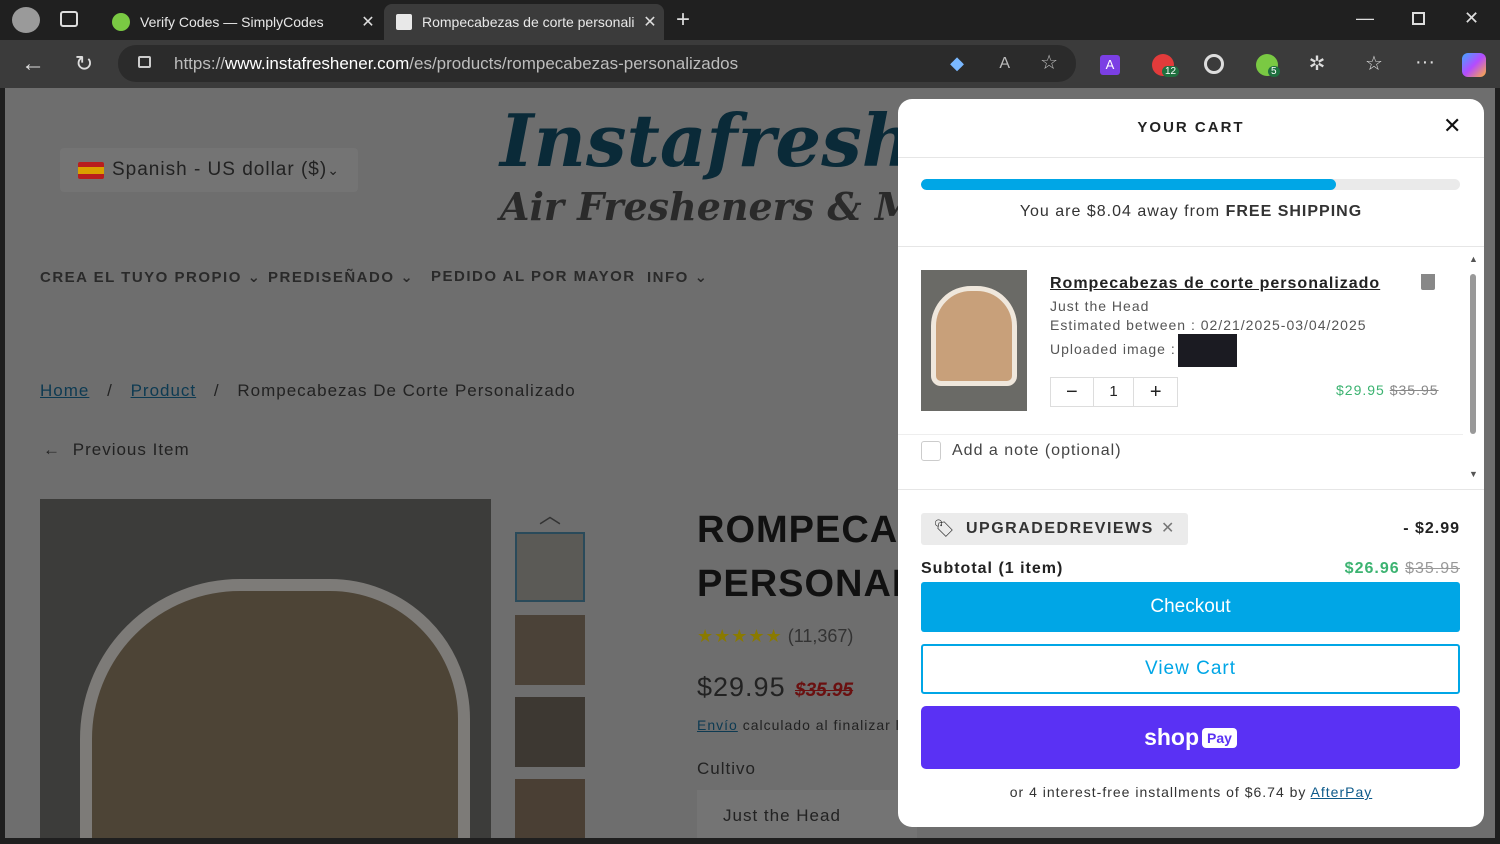 This screenshot has height=844, width=1500. Describe the element at coordinates (1428, 282) in the screenshot. I see `trash-icon` at that location.